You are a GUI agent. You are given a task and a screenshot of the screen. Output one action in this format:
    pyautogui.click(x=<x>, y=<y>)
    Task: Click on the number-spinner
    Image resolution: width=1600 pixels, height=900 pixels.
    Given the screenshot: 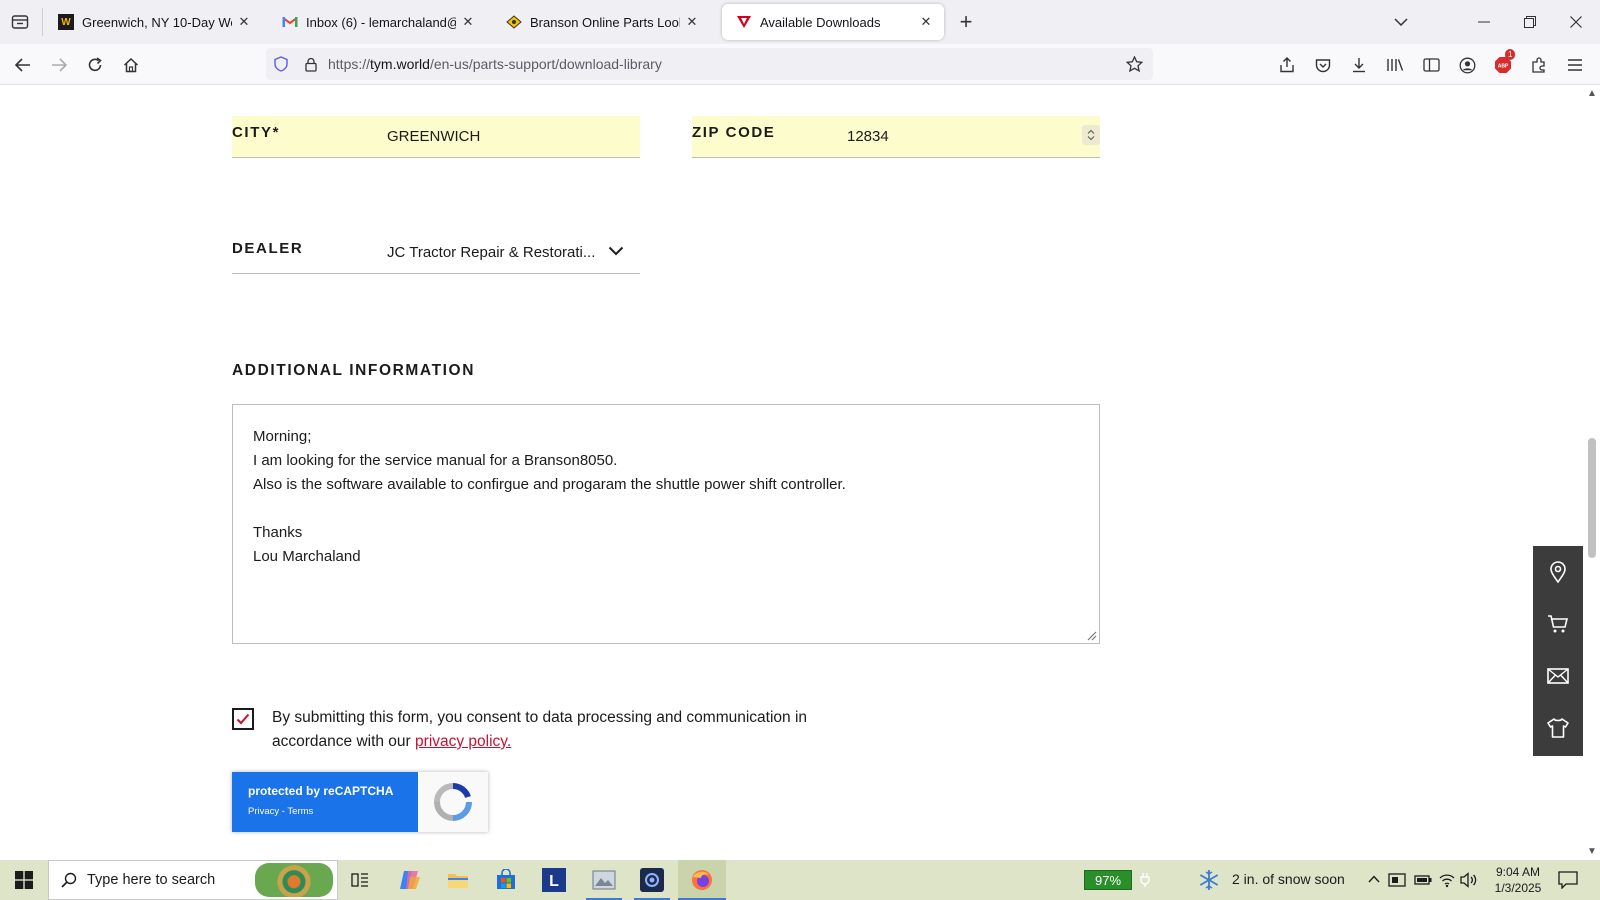 What is the action you would take?
    pyautogui.click(x=1091, y=135)
    